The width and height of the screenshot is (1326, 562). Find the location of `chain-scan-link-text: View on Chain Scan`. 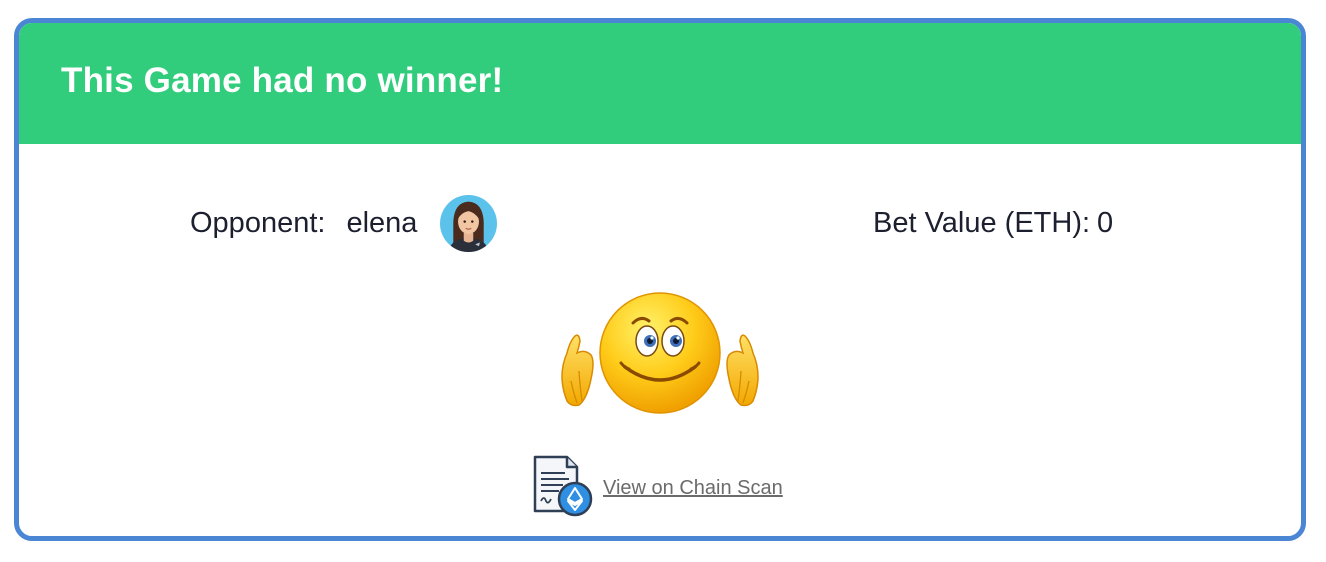

chain-scan-link-text: View on Chain Scan is located at coordinates (693, 488).